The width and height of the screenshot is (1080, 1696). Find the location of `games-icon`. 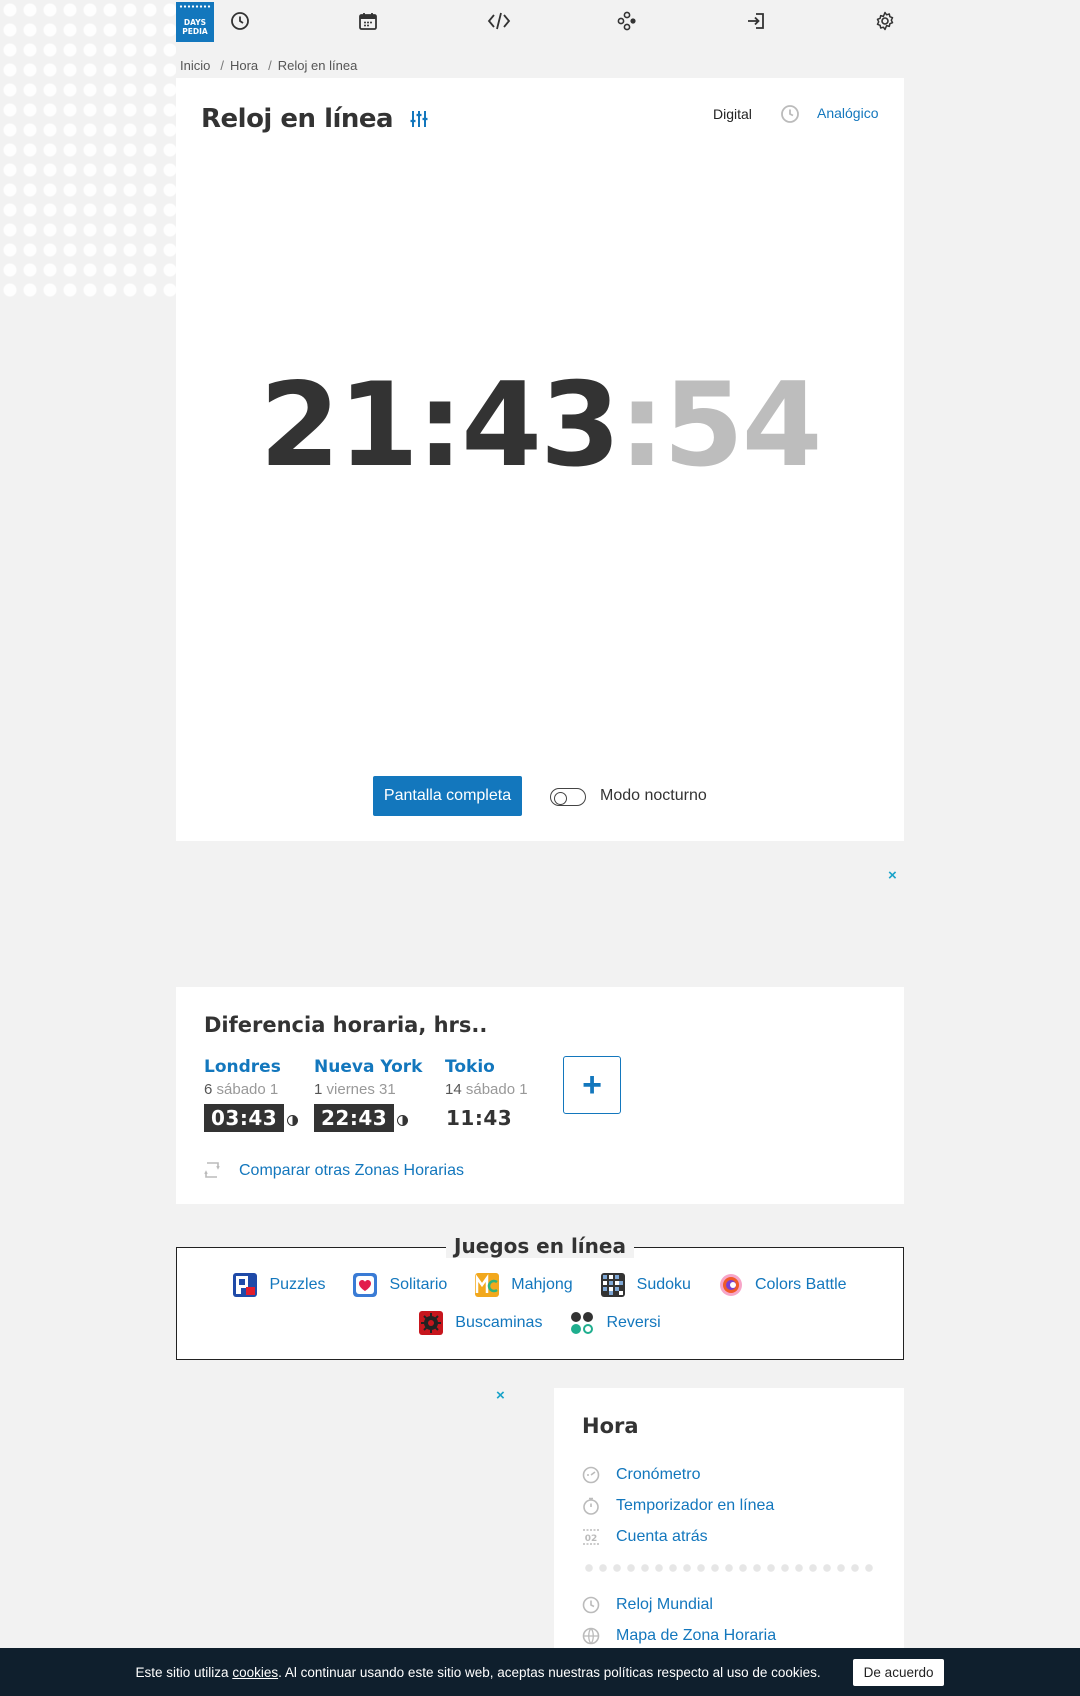

games-icon is located at coordinates (627, 21).